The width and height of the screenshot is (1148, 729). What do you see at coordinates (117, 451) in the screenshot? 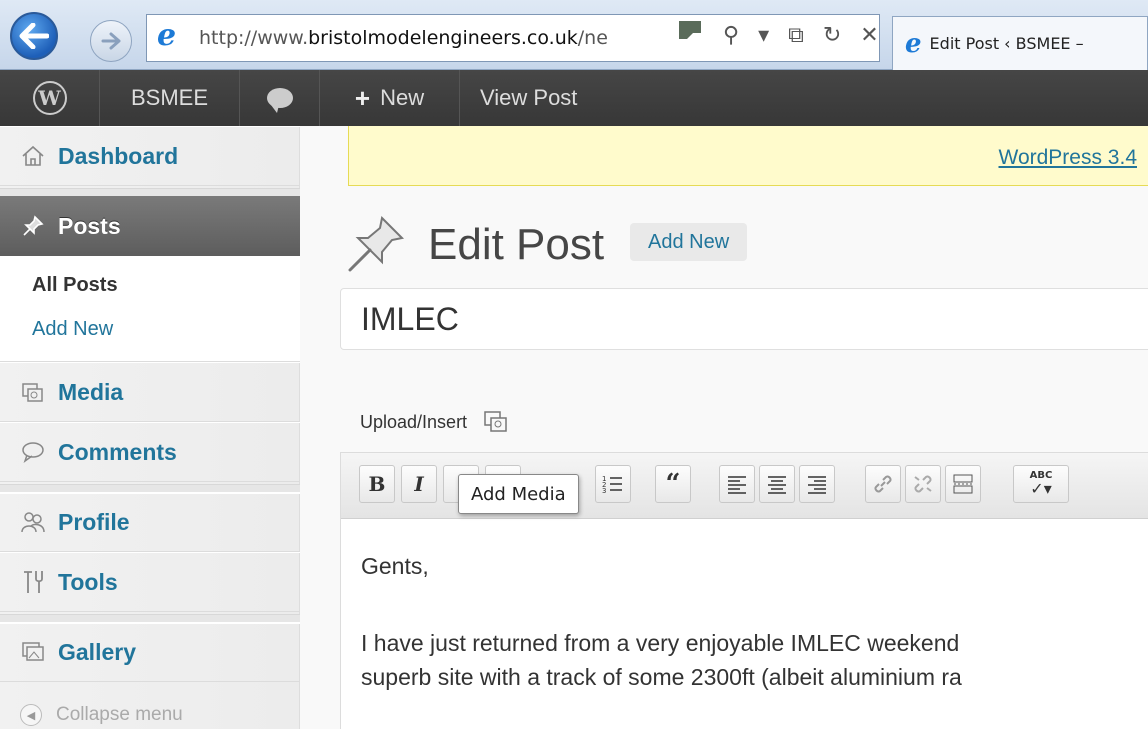
I see `menu-label: Comments` at bounding box center [117, 451].